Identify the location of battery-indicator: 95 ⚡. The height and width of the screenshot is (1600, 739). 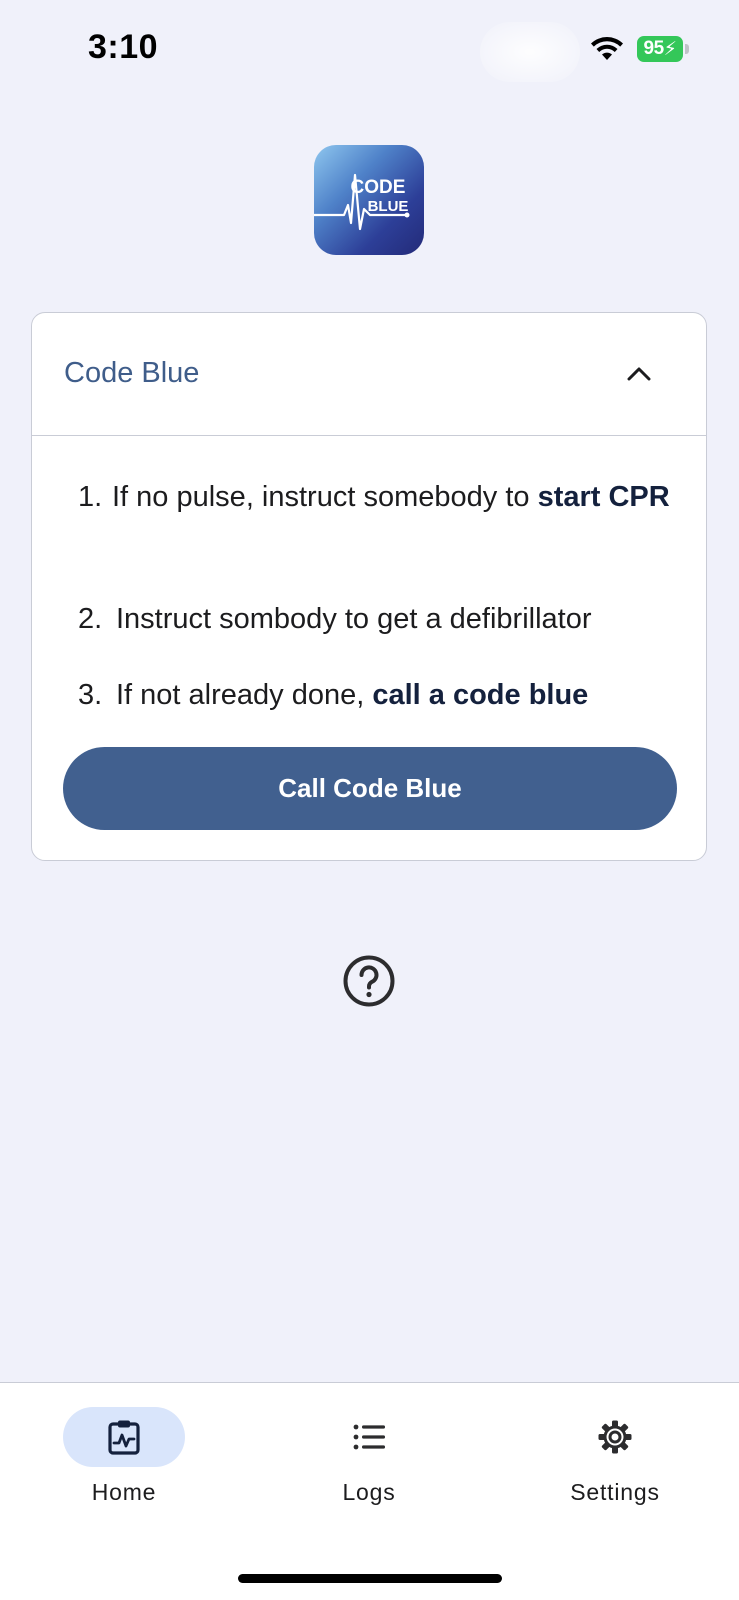
(663, 49).